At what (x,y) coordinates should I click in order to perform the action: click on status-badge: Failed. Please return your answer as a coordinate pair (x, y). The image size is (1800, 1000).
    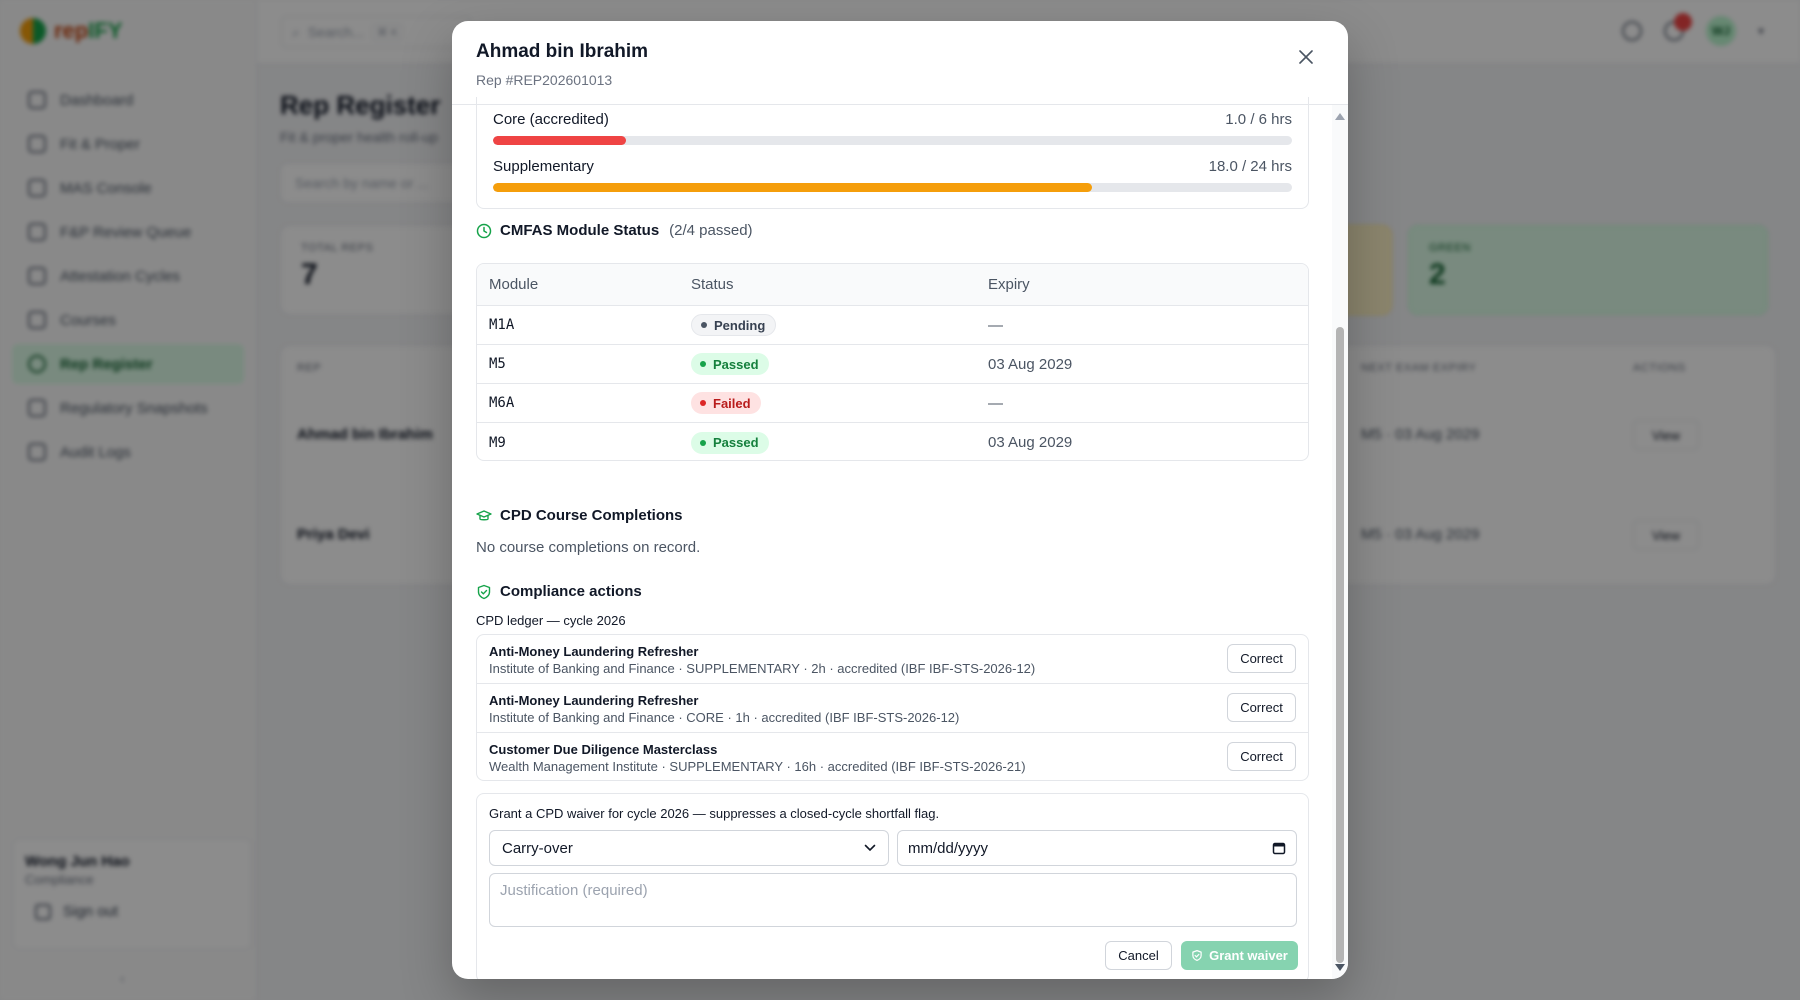
    Looking at the image, I should click on (726, 403).